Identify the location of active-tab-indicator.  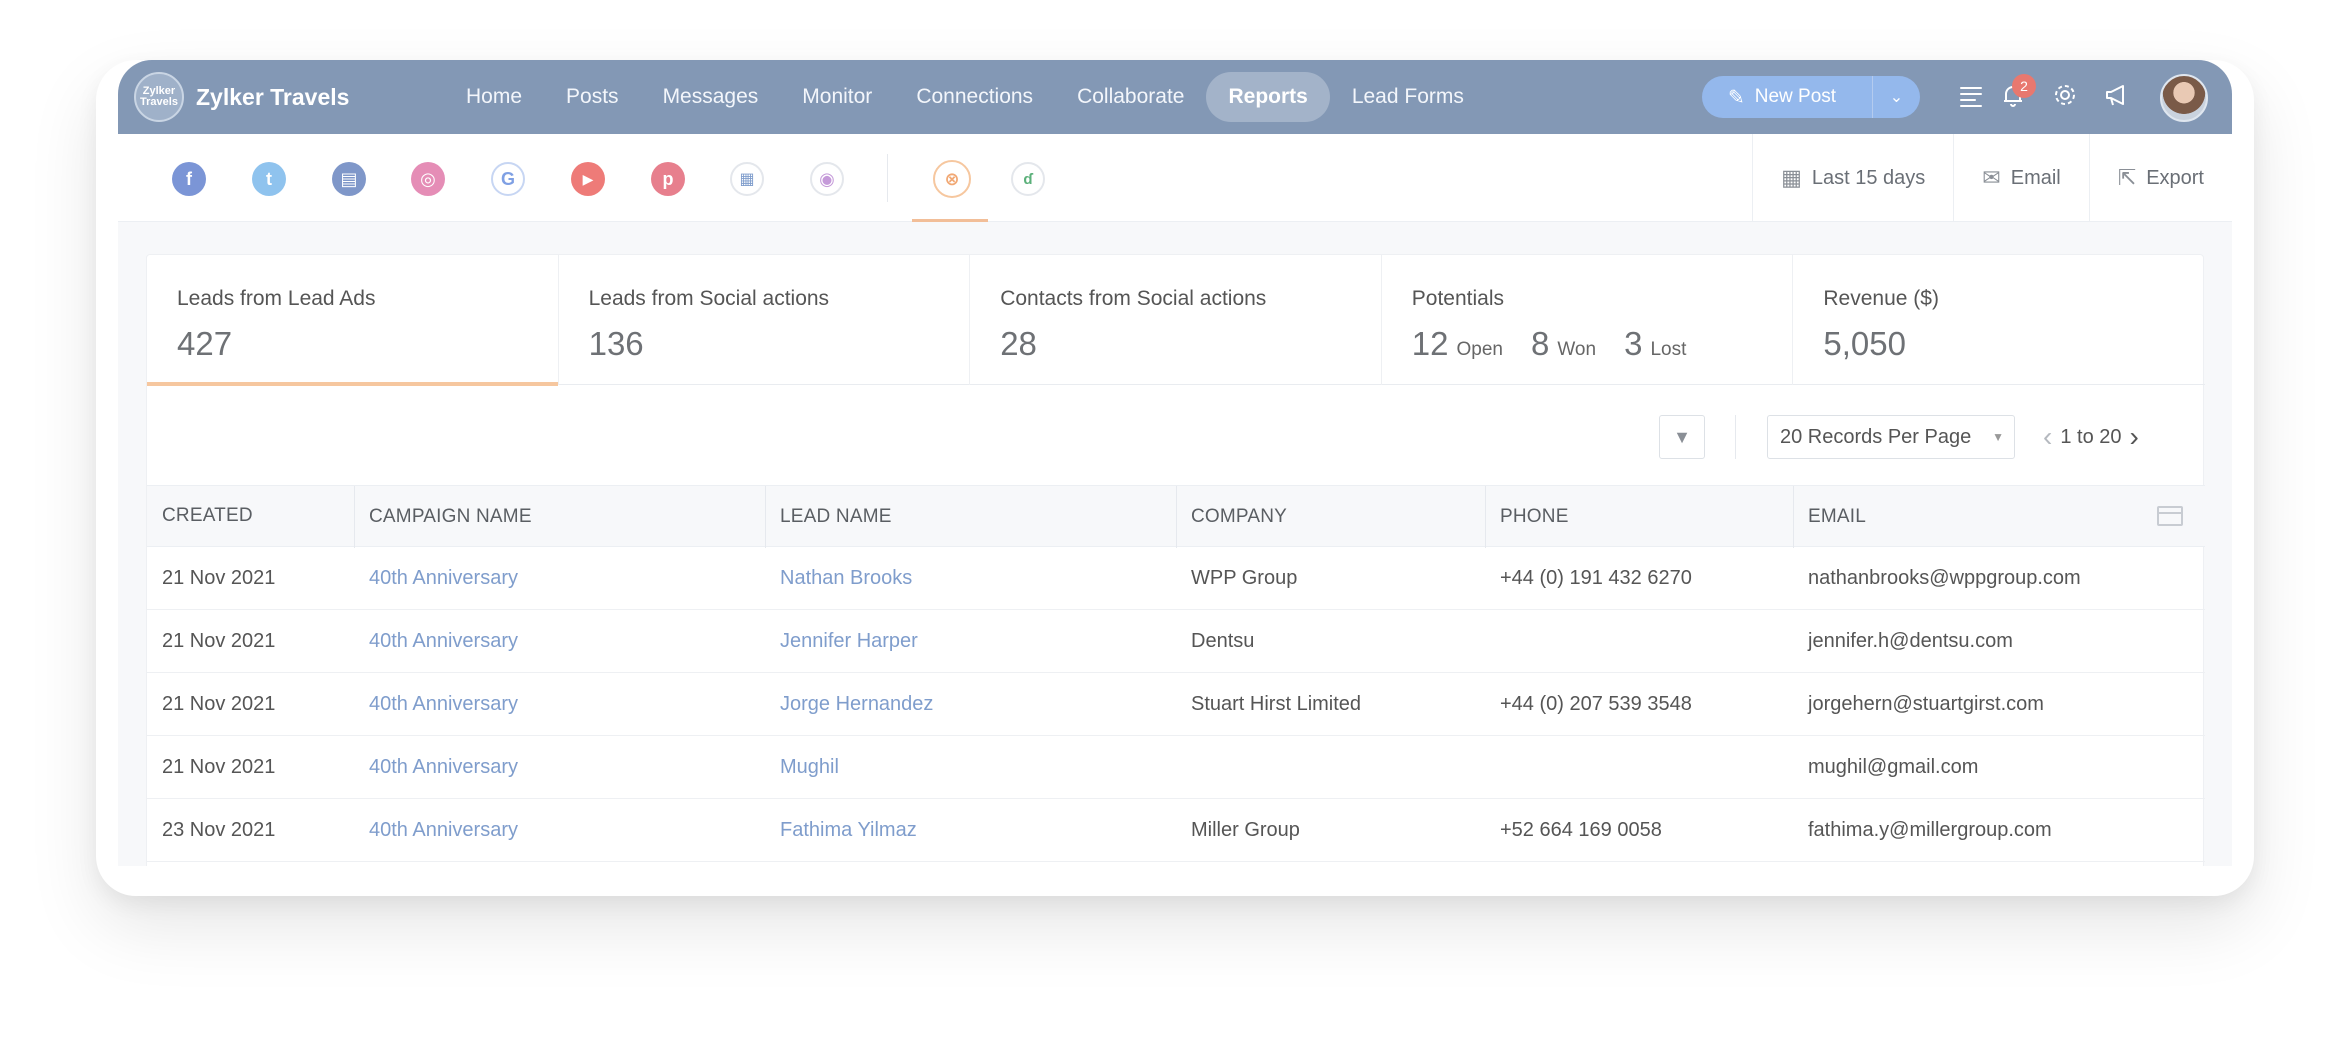
(950, 220).